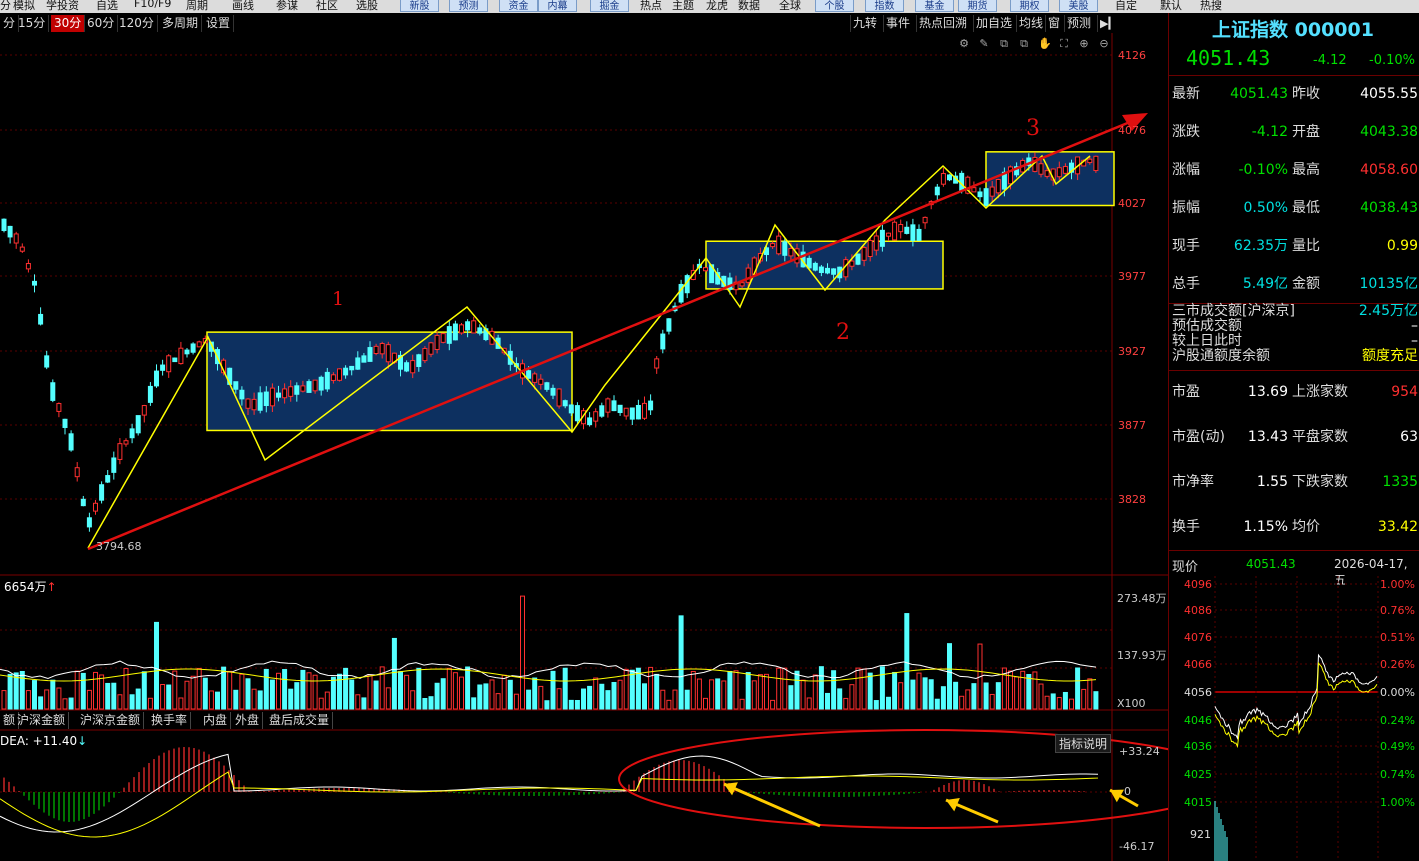 Image resolution: width=1419 pixels, height=861 pixels. Describe the element at coordinates (1296, 705) in the screenshot. I see `intraday-avg-line` at that location.